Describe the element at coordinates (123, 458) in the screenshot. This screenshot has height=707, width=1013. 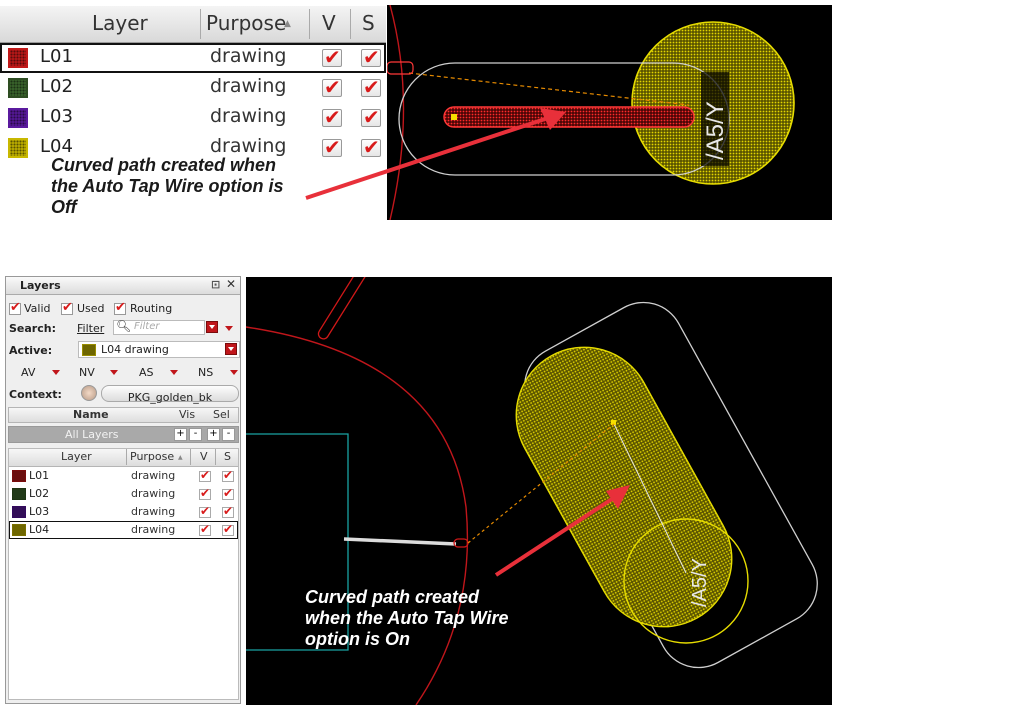
I see `layers-list-header: Layer Purpose ▲ V S` at that location.